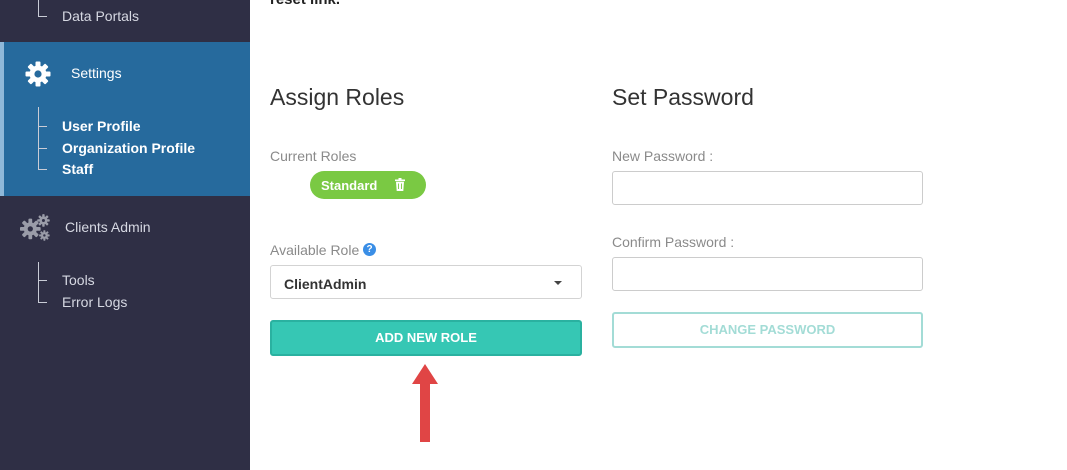 The image size is (1067, 470). I want to click on help-icon: ?, so click(369, 249).